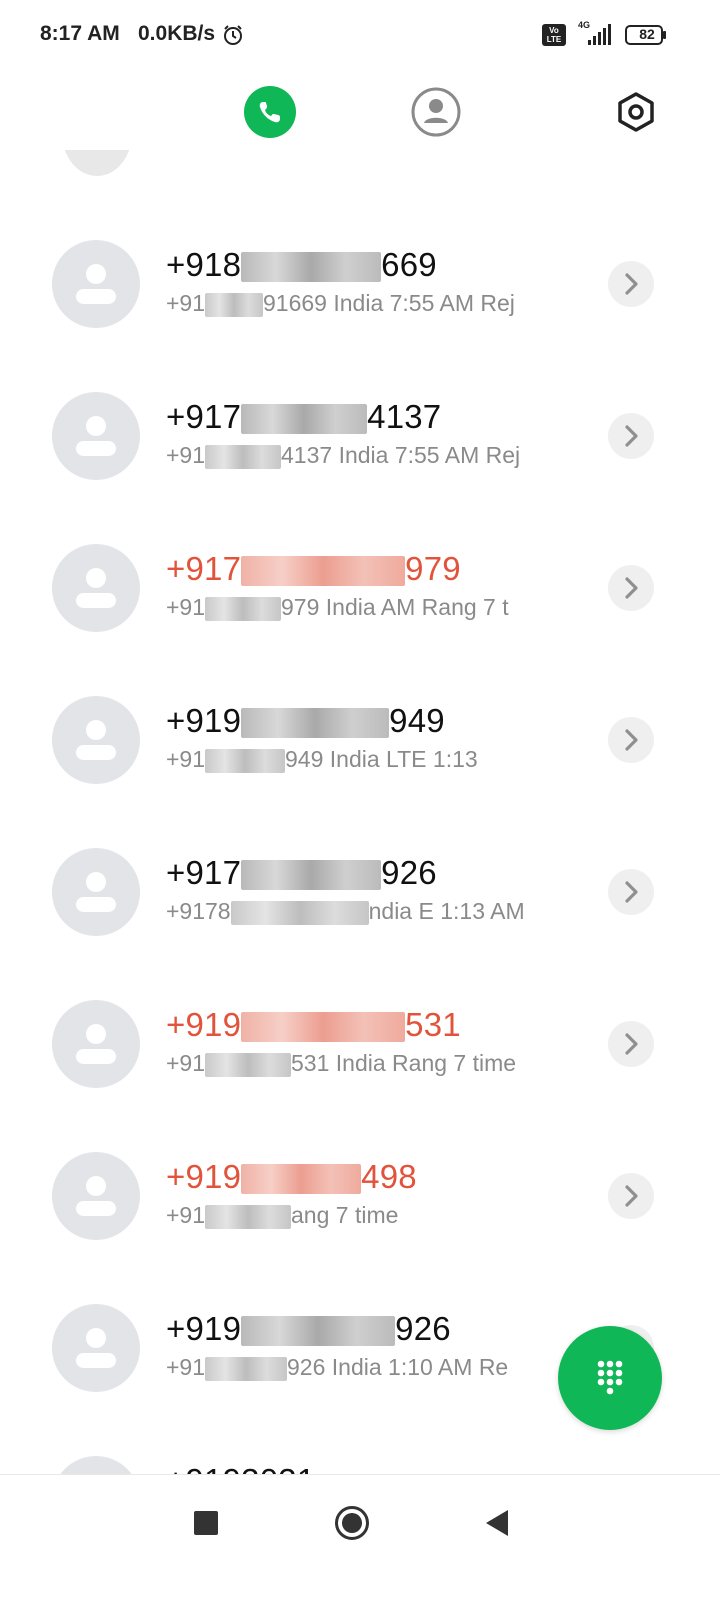 The image size is (720, 1600). I want to click on phone-icon, so click(269, 112).